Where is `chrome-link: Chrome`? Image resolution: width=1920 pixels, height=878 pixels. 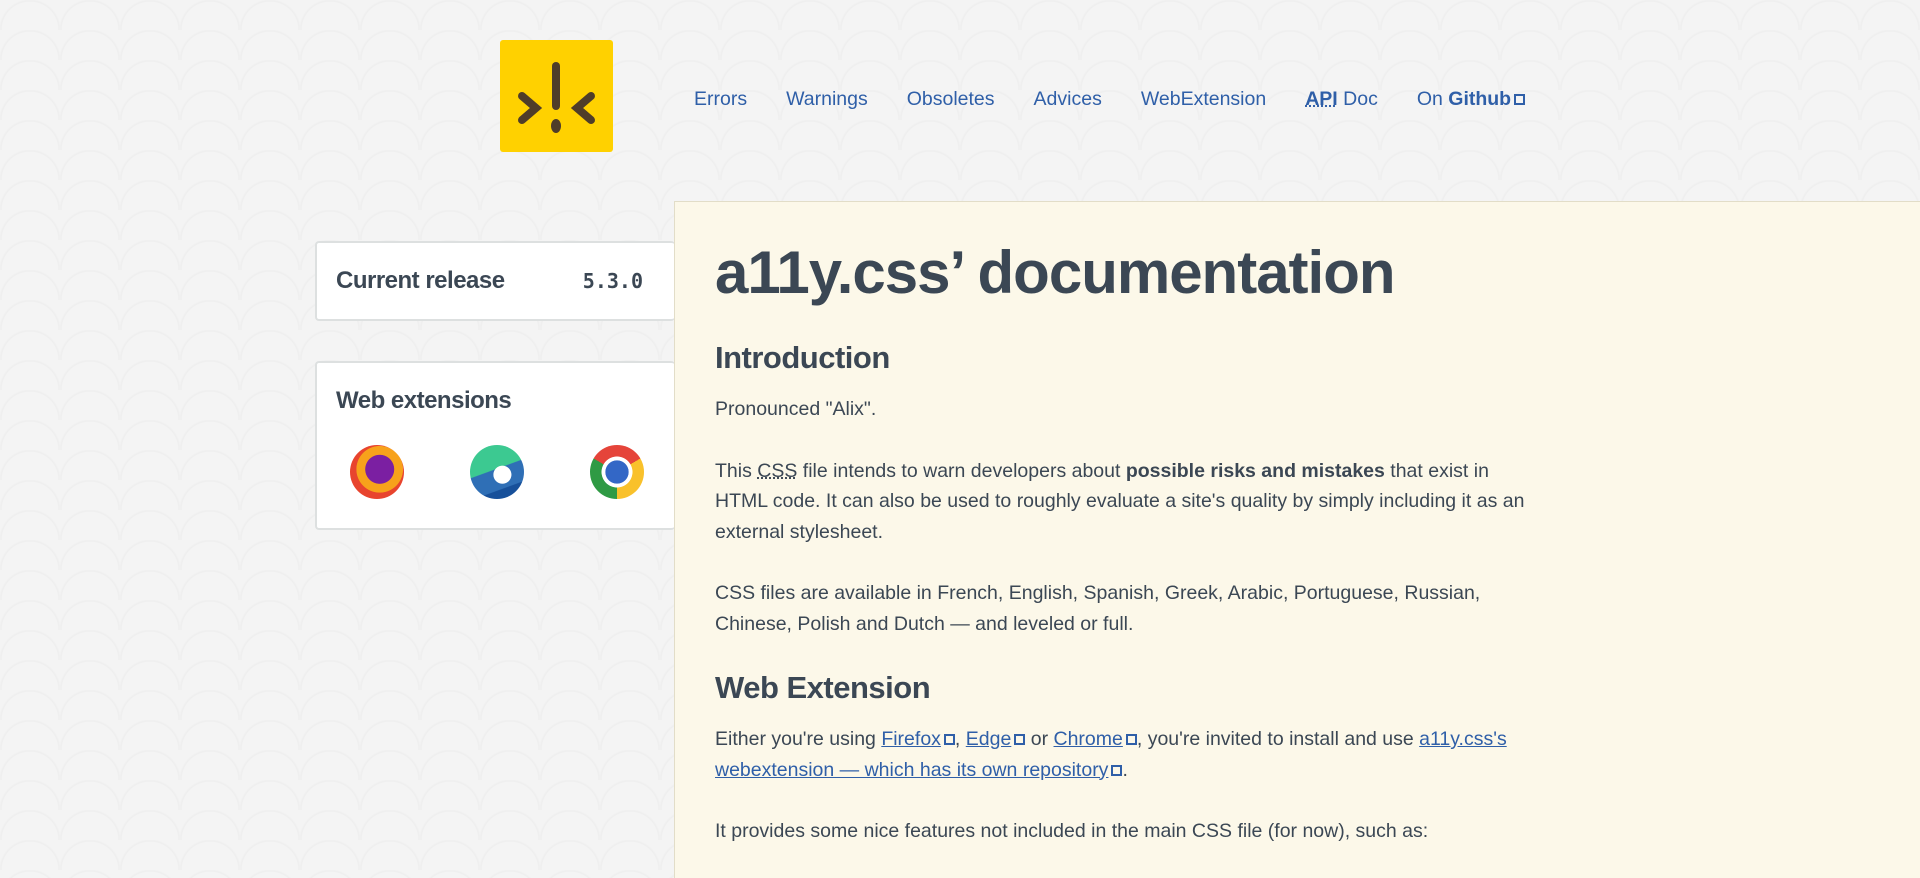 chrome-link: Chrome is located at coordinates (1095, 739).